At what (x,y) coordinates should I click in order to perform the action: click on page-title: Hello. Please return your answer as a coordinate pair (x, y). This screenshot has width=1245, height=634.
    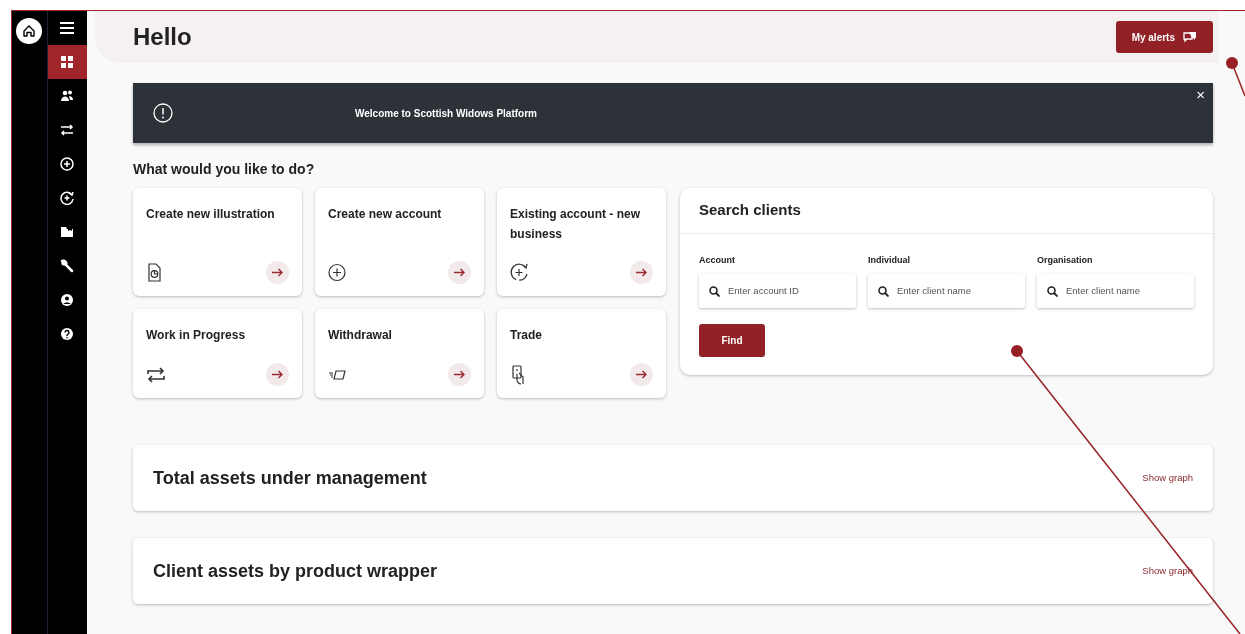
    Looking at the image, I should click on (162, 37).